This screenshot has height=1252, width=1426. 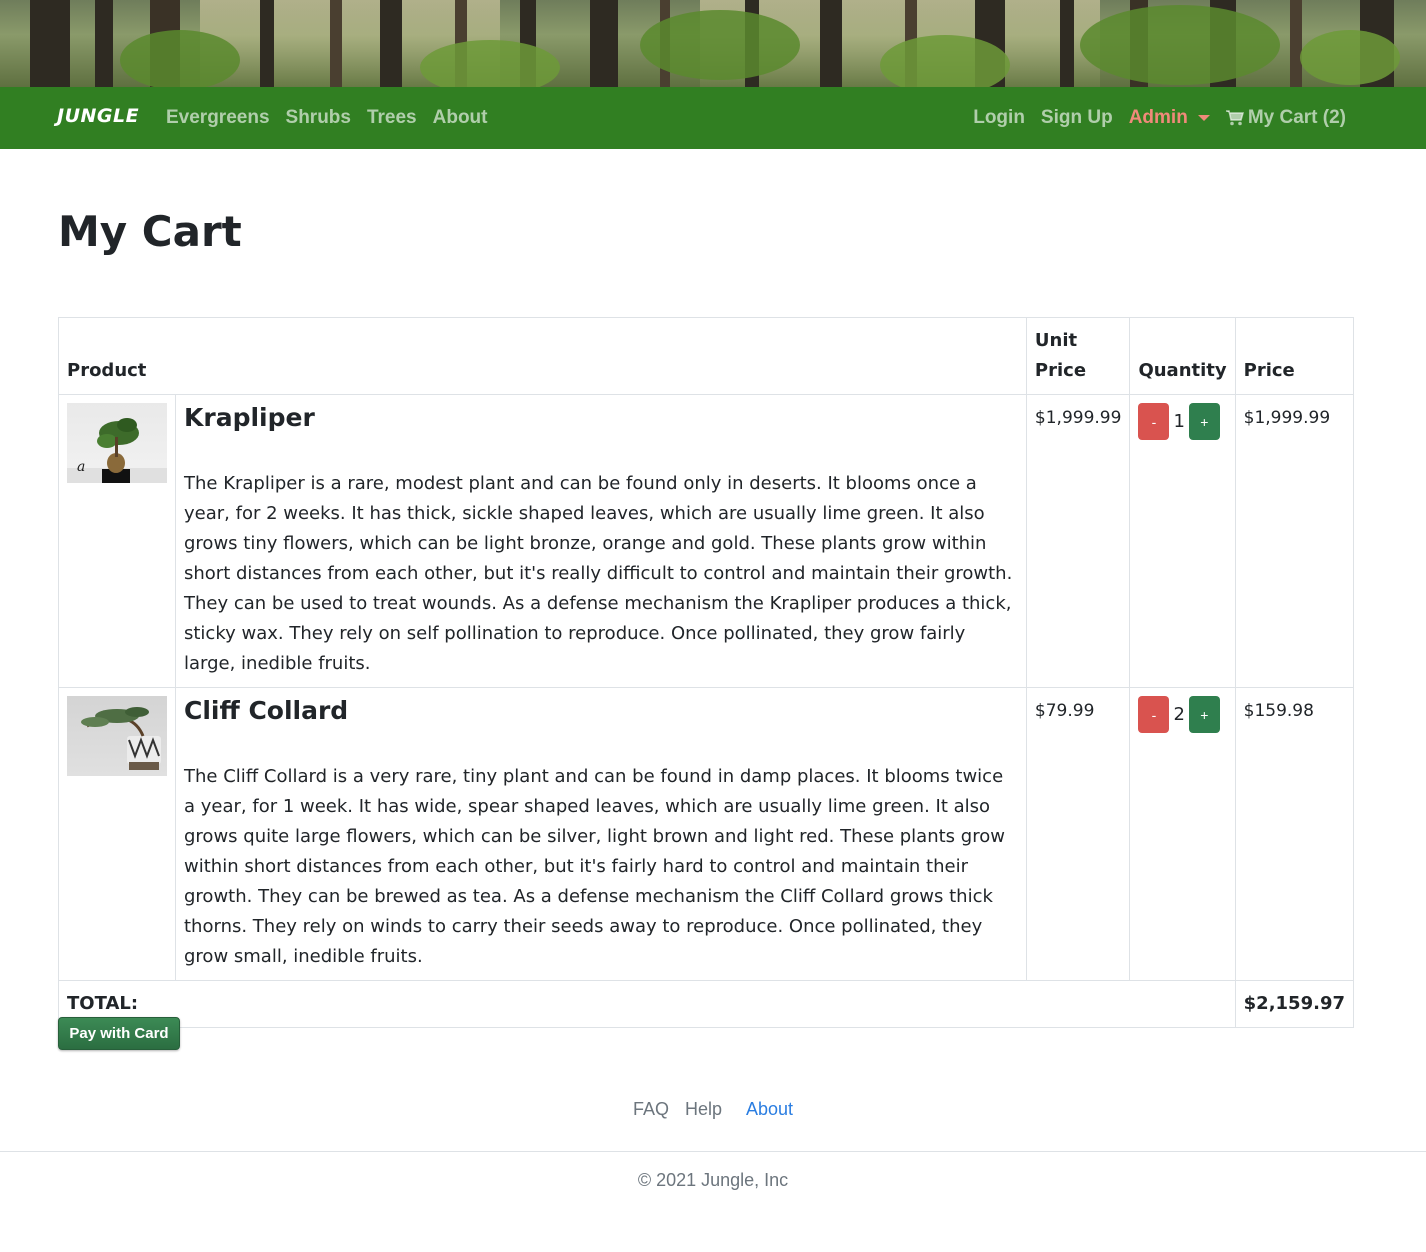 What do you see at coordinates (542, 356) in the screenshot?
I see `header-product: Product` at bounding box center [542, 356].